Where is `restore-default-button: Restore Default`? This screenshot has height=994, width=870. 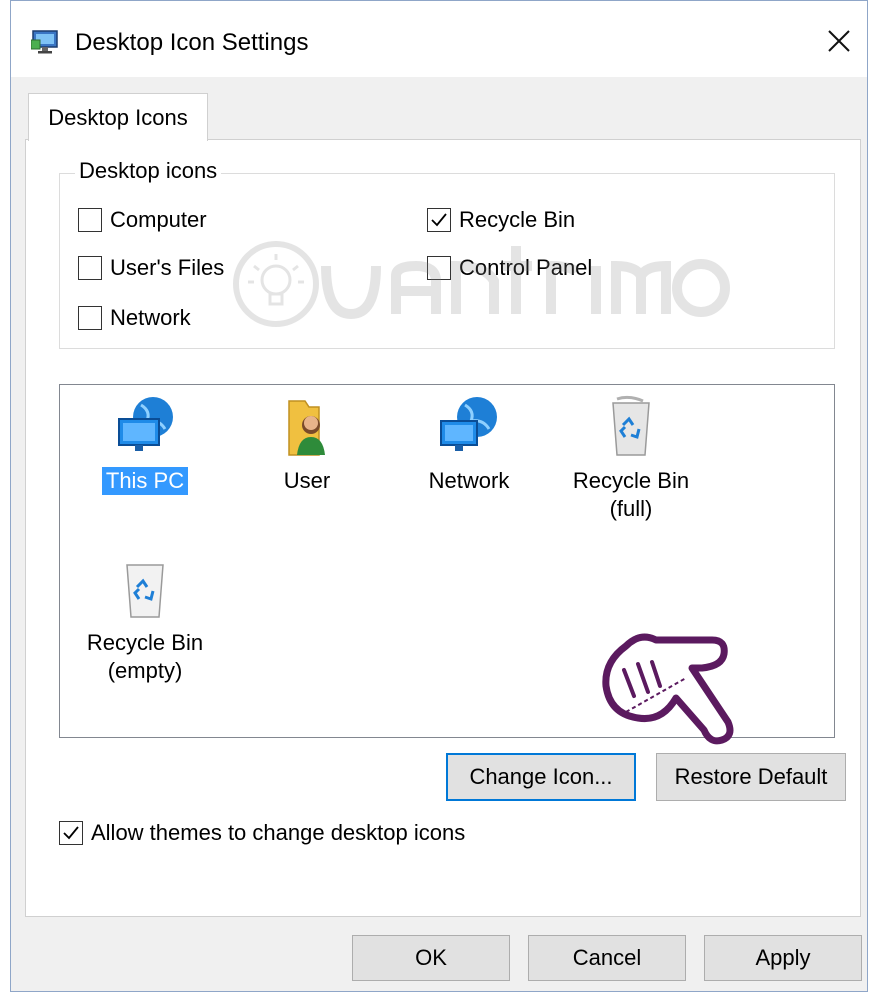 restore-default-button: Restore Default is located at coordinates (751, 777).